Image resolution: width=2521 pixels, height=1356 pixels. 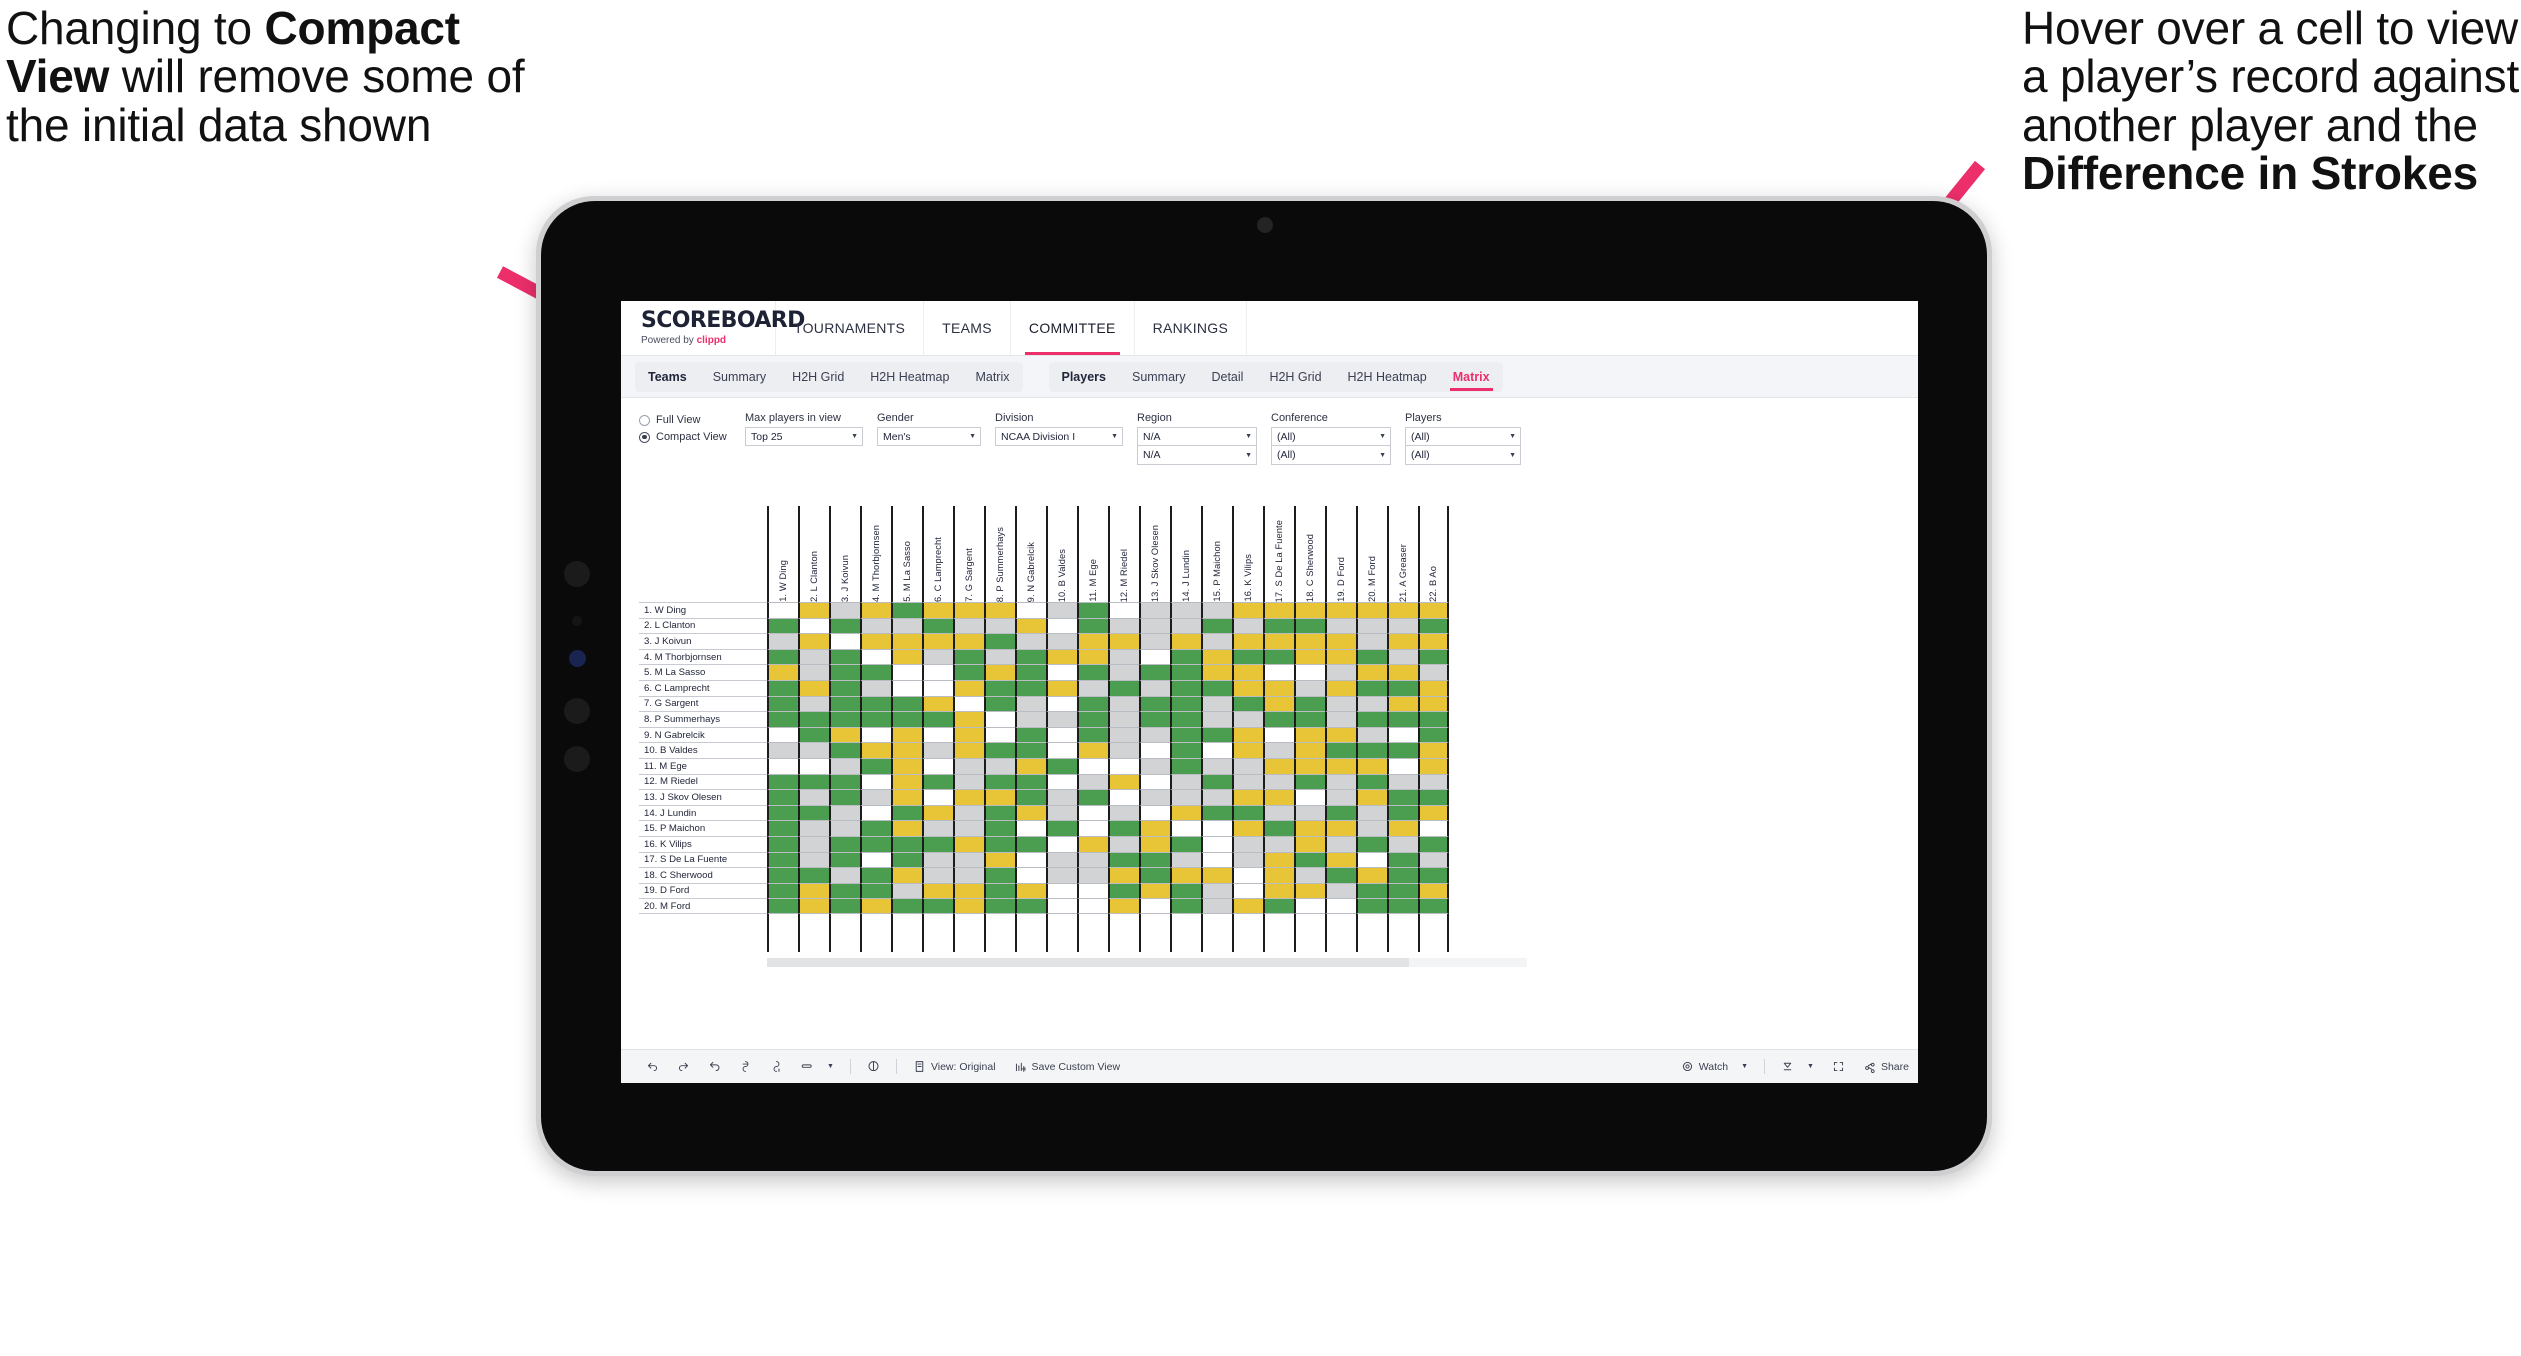 I want to click on horizontal-scrollbar-thumb, so click(x=1088, y=962).